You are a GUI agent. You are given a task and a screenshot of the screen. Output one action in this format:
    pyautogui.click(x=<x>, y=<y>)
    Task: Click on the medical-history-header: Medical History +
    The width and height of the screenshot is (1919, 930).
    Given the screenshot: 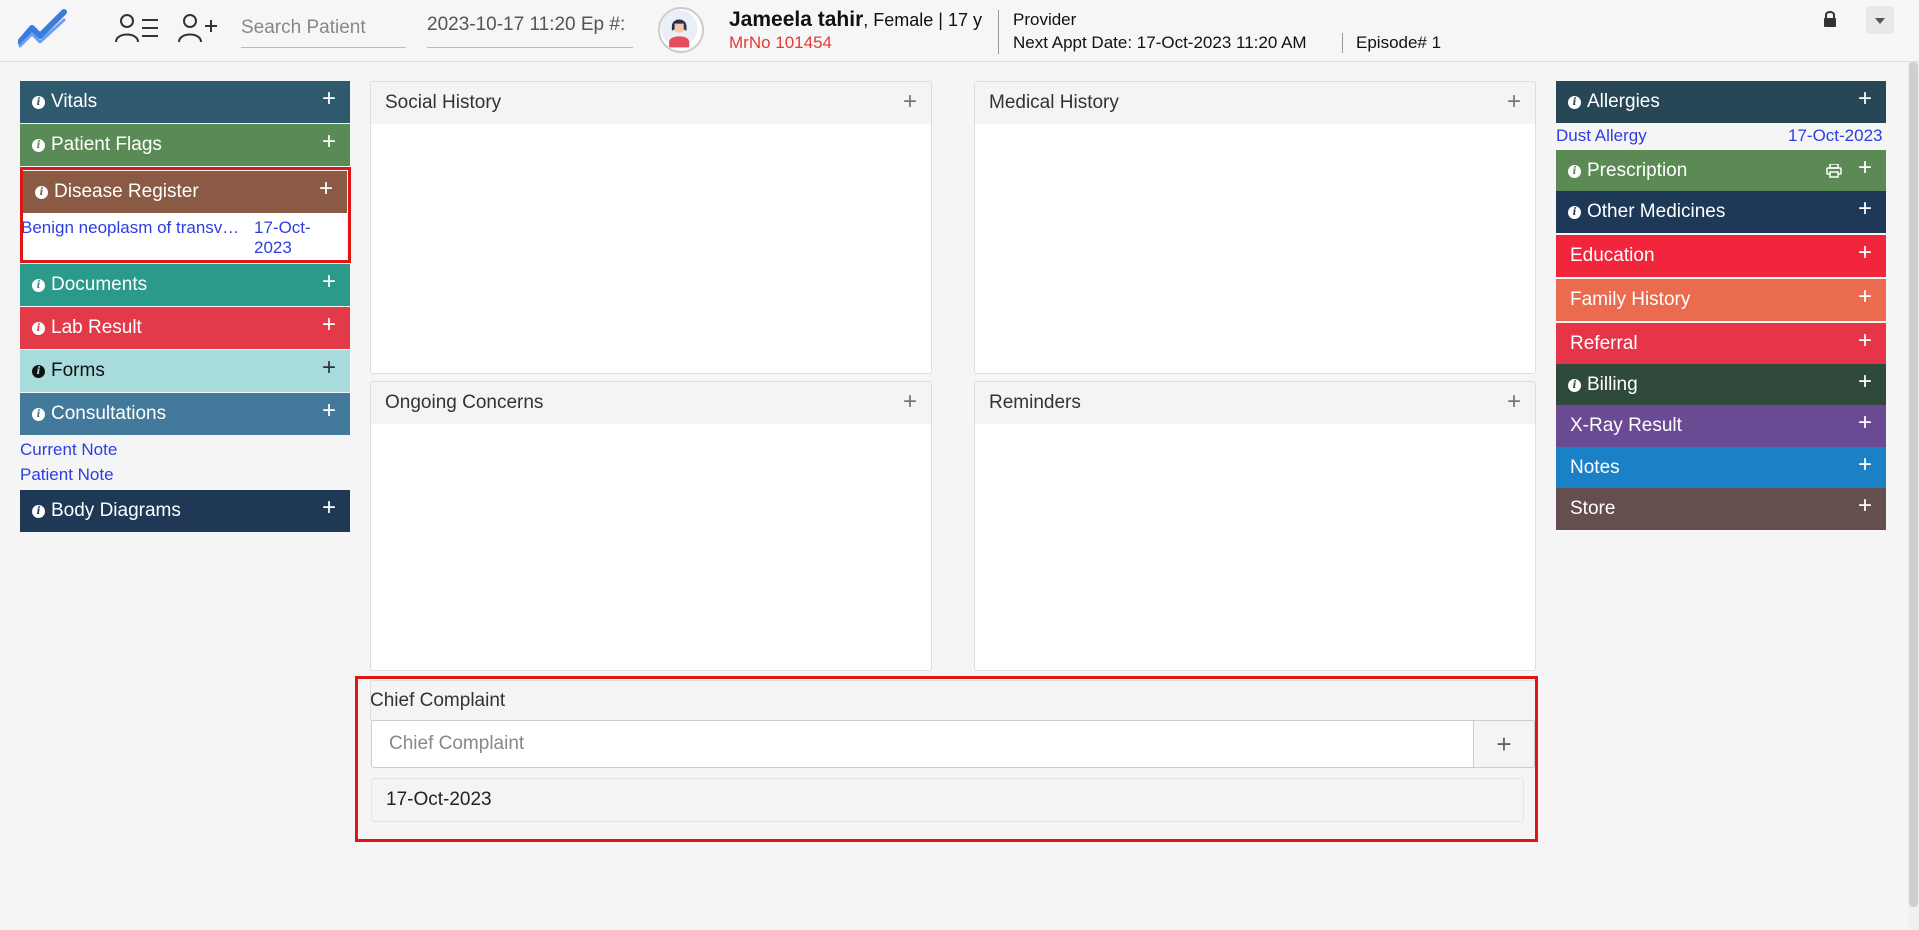 What is the action you would take?
    pyautogui.click(x=1255, y=103)
    